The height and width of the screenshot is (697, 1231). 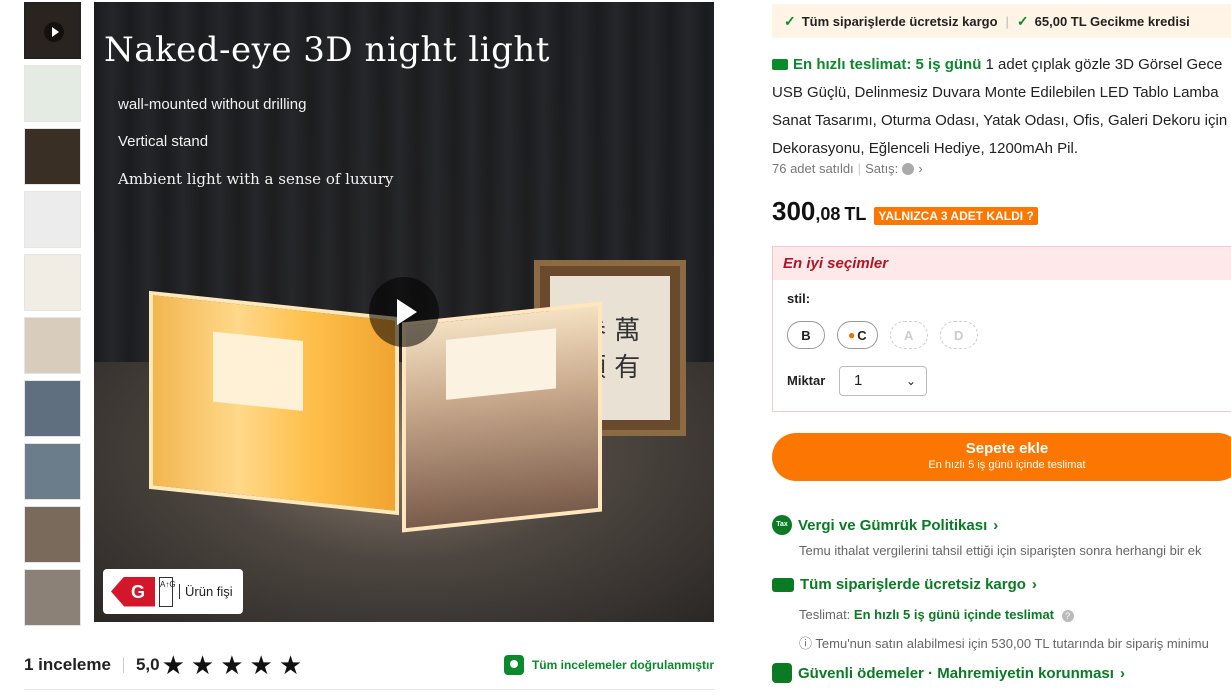 What do you see at coordinates (1007, 448) in the screenshot?
I see `add-to-cart-label: Sepete ekle` at bounding box center [1007, 448].